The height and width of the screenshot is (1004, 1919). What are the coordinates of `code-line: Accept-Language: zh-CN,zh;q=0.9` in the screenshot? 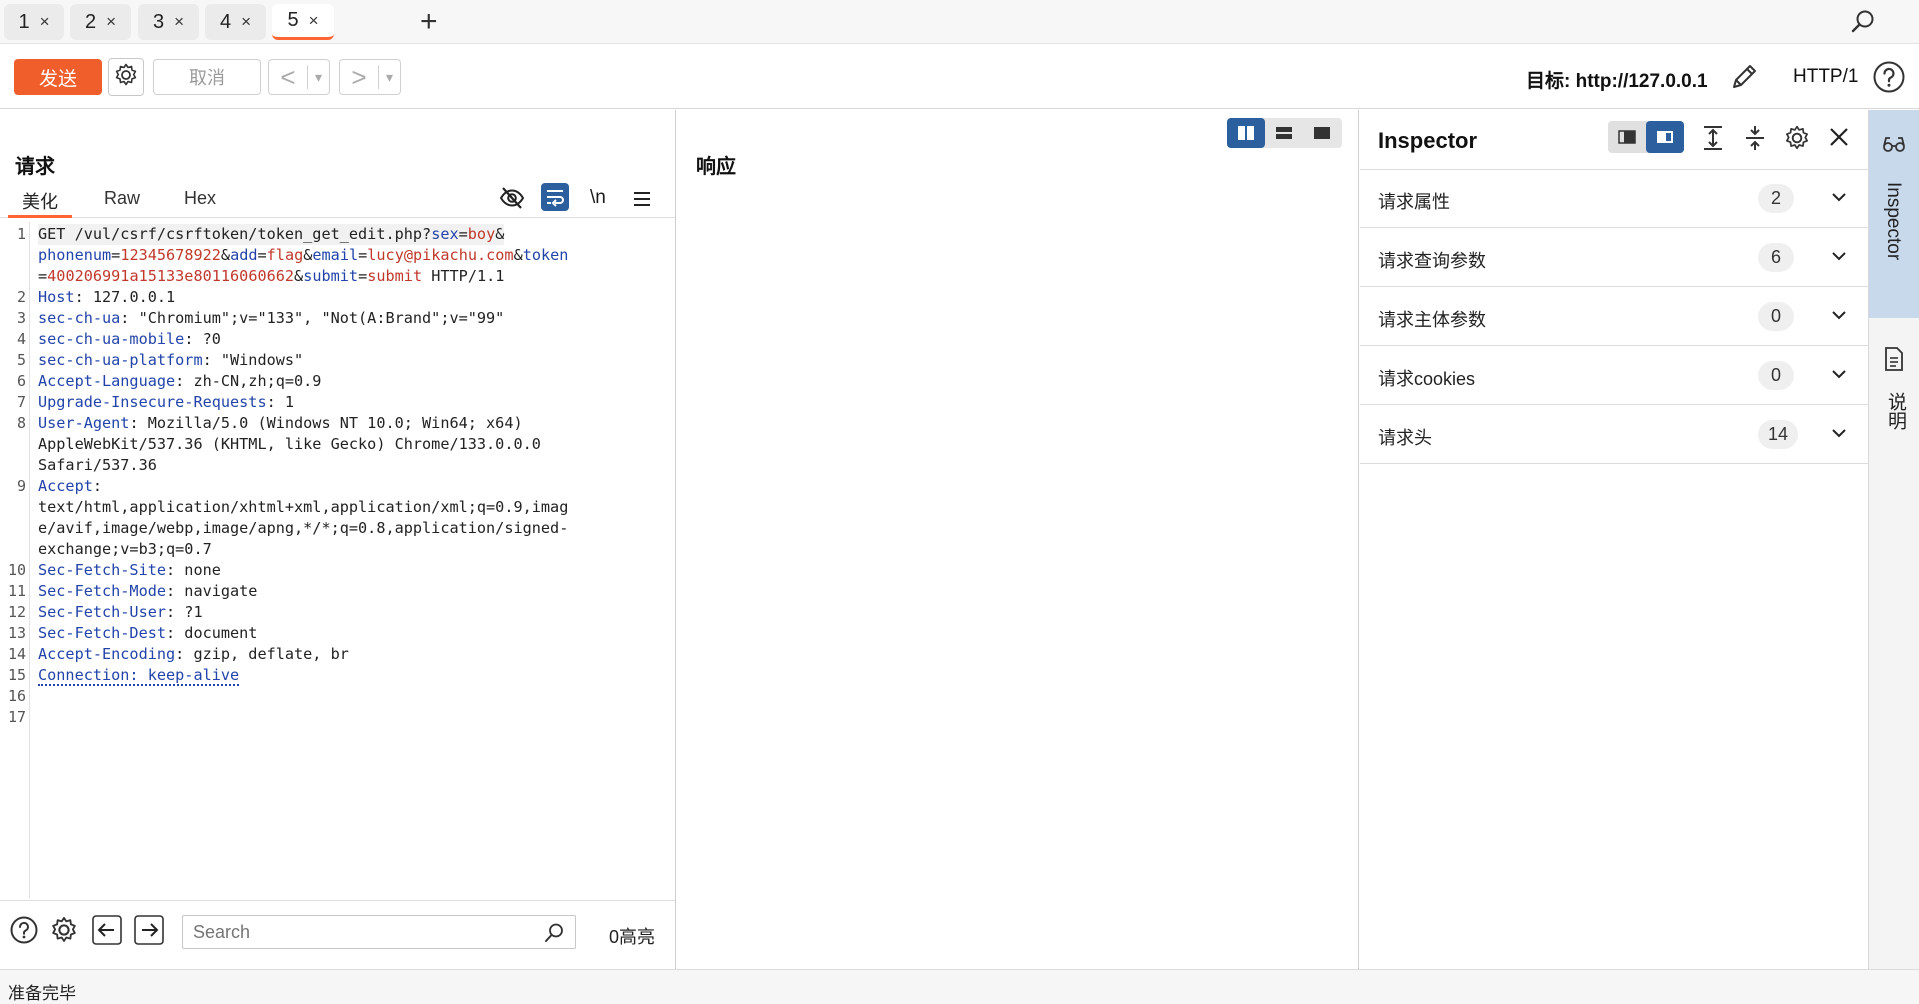 It's located at (179, 381).